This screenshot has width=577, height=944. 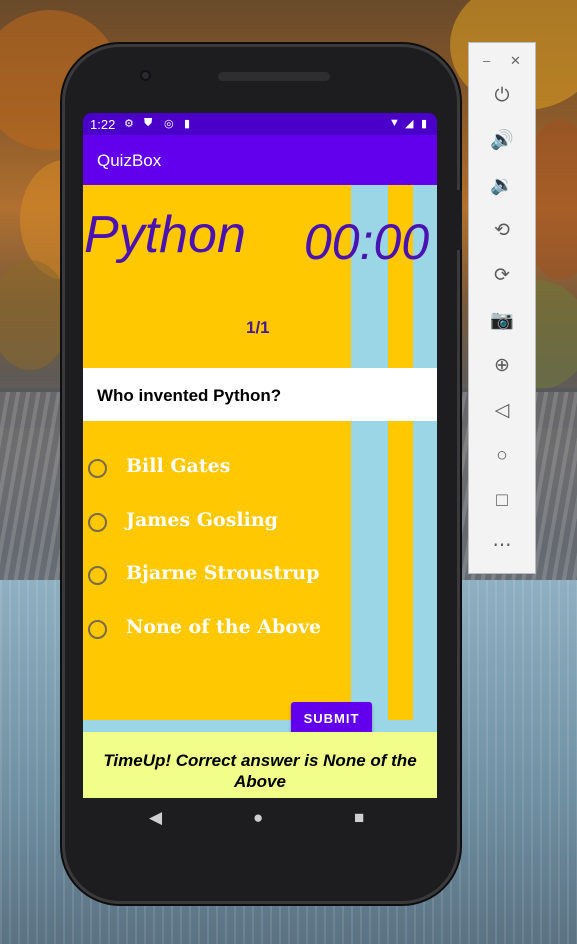 I want to click on option-james-gosling: James Gosling, so click(x=218, y=523).